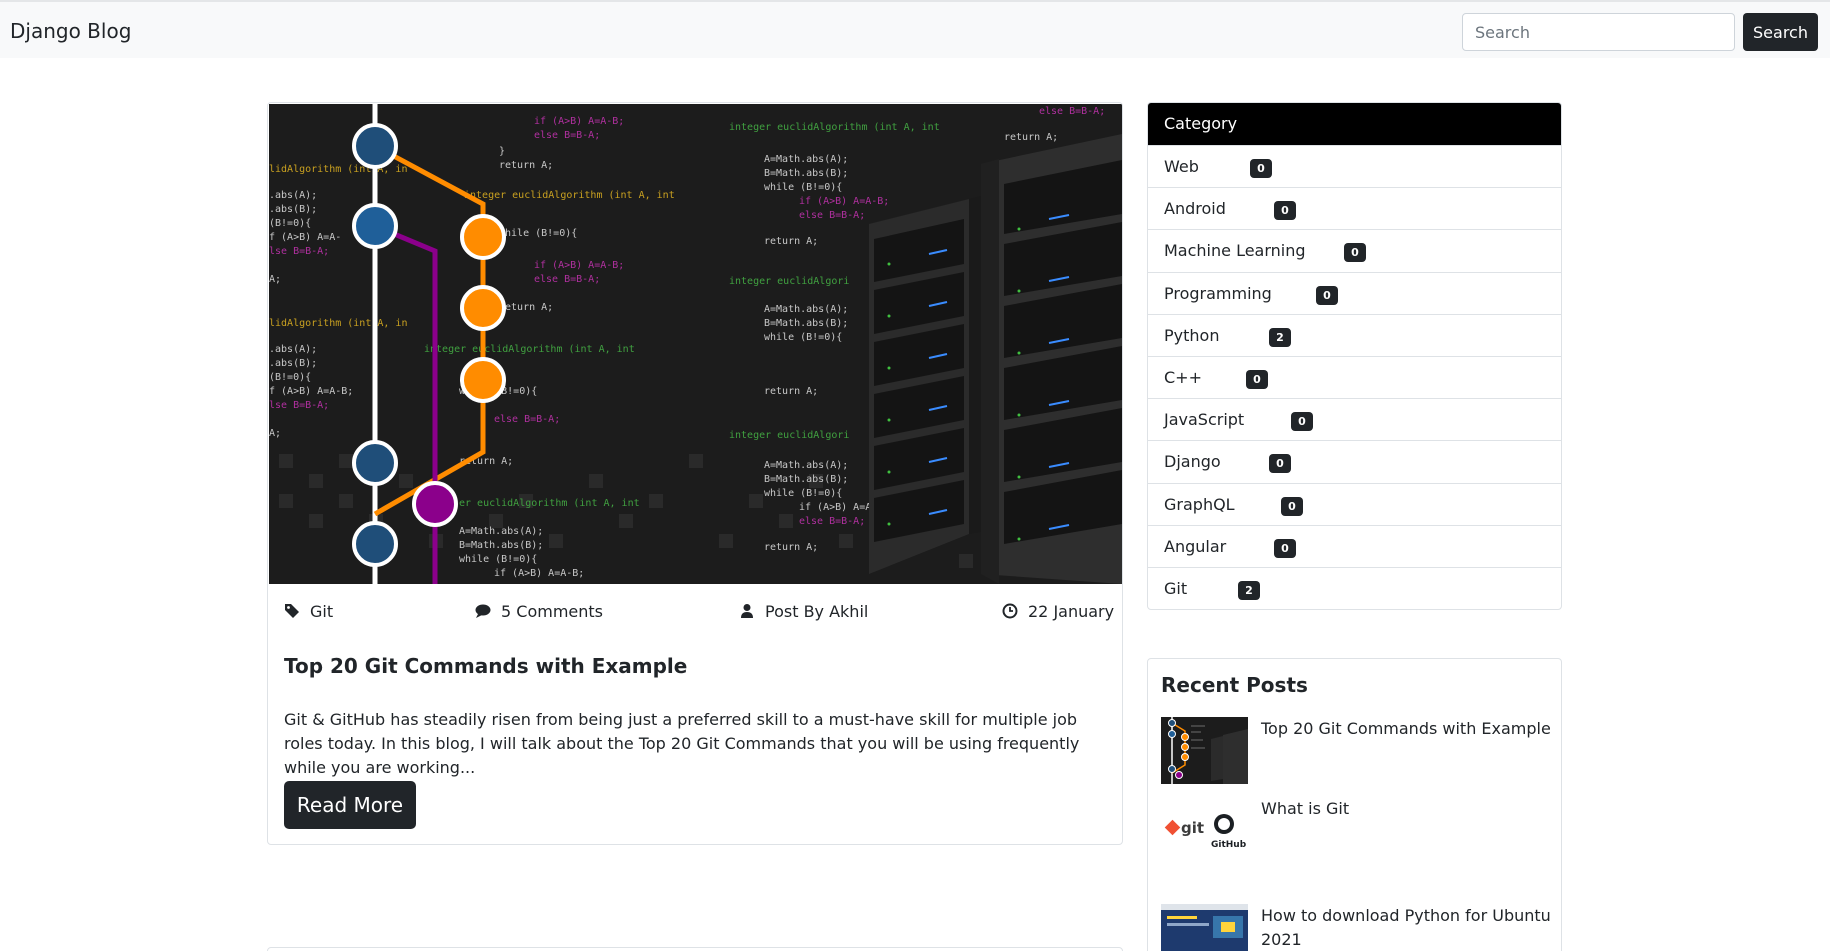 Image resolution: width=1830 pixels, height=951 pixels. Describe the element at coordinates (275, 433) in the screenshot. I see `svg-text: A;` at that location.